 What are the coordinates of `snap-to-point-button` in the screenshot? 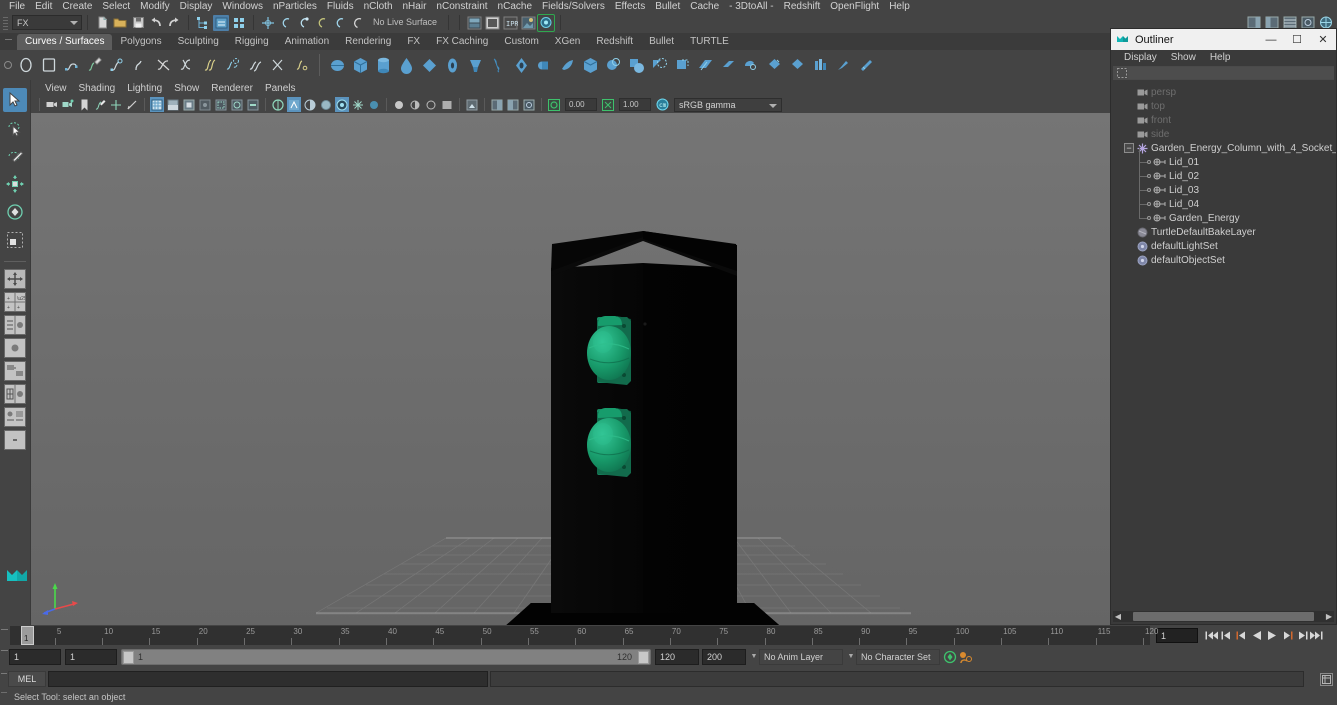 It's located at (304, 23).